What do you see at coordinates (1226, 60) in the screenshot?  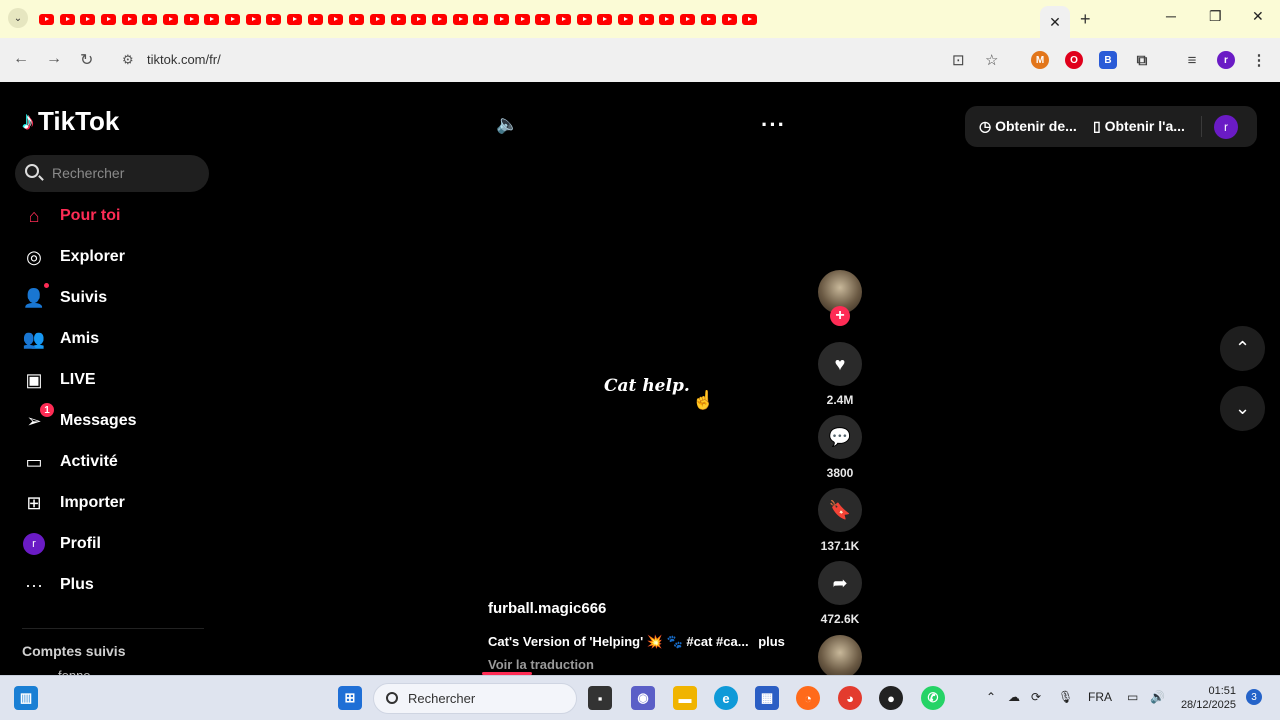 I see `profile-avatar: r` at bounding box center [1226, 60].